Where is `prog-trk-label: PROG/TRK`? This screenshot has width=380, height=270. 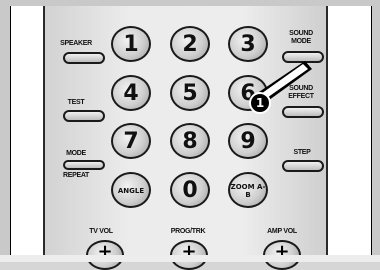
prog-trk-label: PROG/TRK is located at coordinates (188, 231).